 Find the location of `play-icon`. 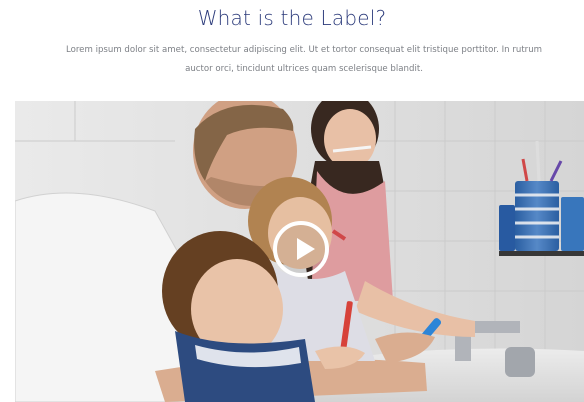

play-icon is located at coordinates (306, 249).